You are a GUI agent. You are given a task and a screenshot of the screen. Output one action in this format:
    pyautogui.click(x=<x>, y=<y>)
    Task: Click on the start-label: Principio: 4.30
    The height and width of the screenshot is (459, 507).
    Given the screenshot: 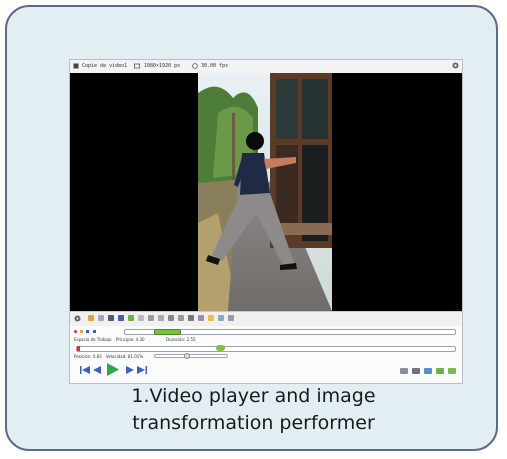 What is the action you would take?
    pyautogui.click(x=130, y=339)
    